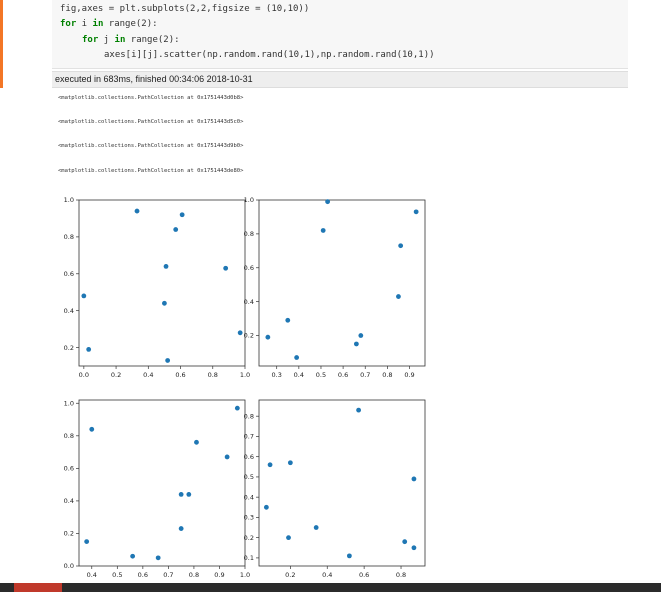  I want to click on taskbar, so click(330, 587).